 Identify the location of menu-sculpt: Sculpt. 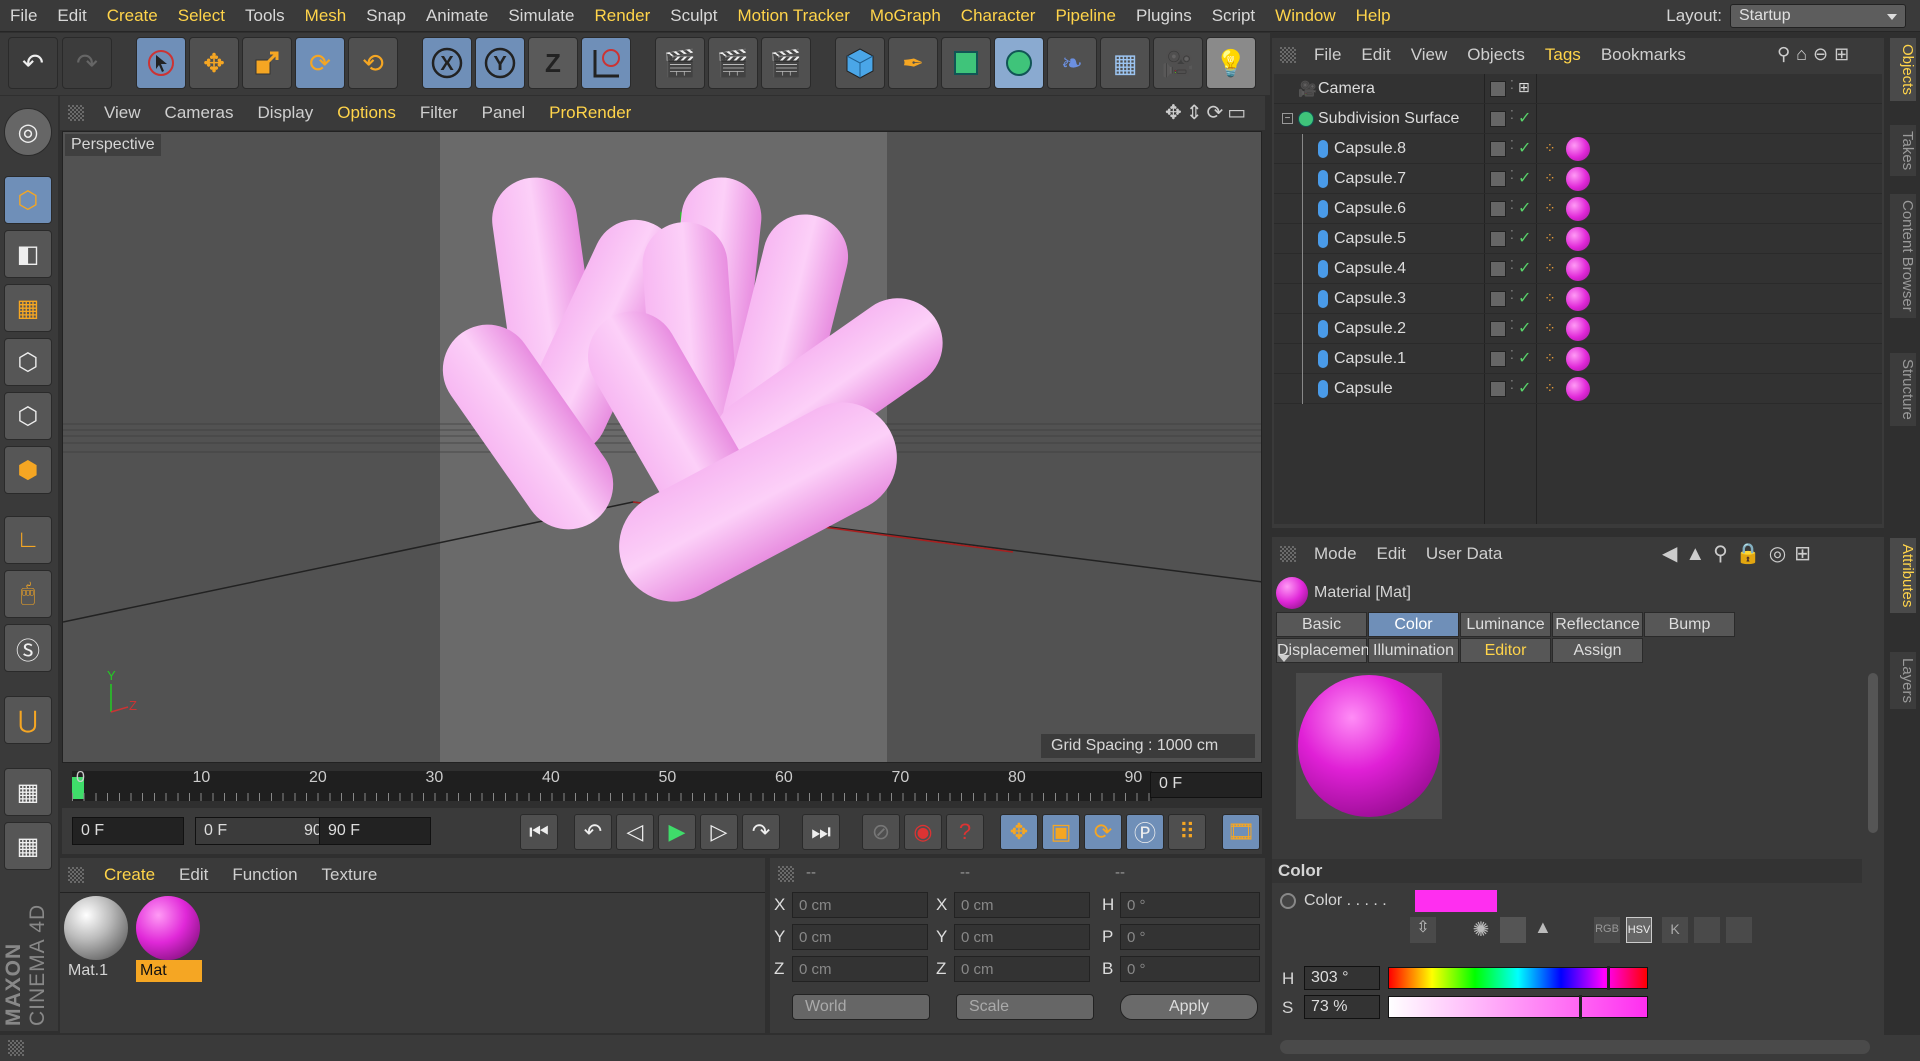
(693, 16).